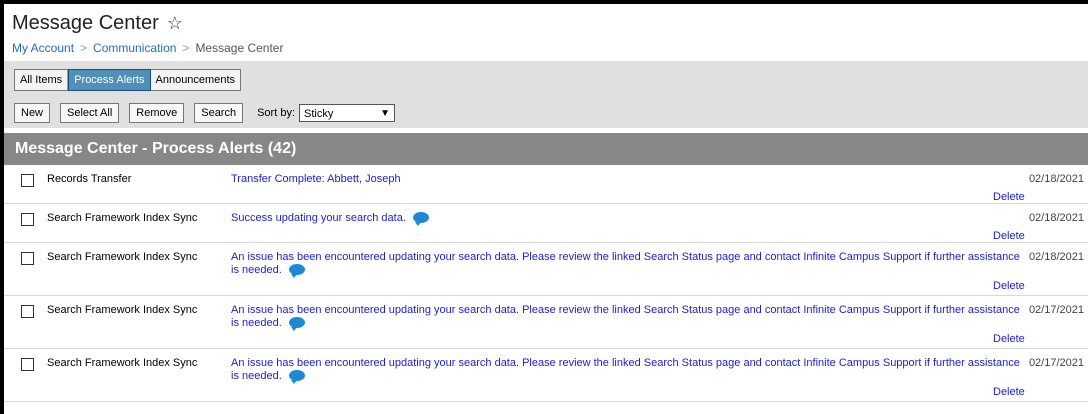 The image size is (1088, 414). I want to click on message-source: Records Transfer, so click(89, 179).